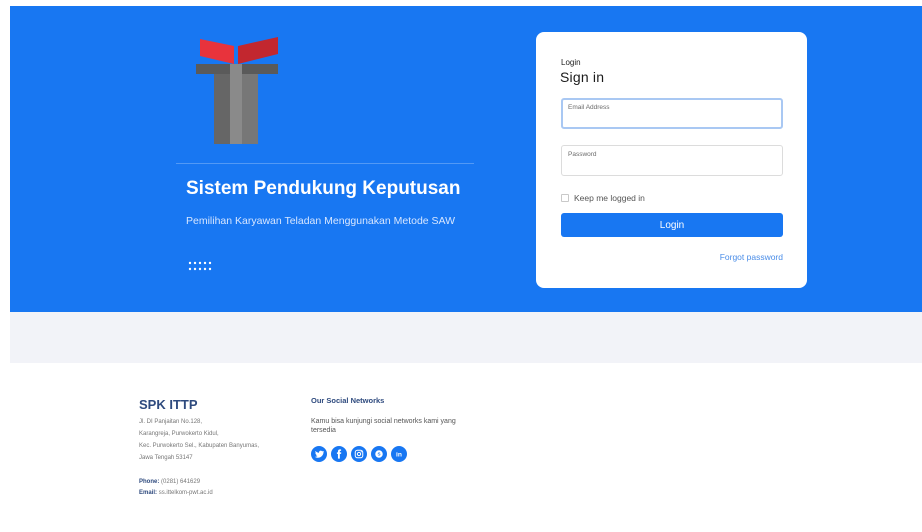  I want to click on footer-email: Email: ss.ittelkom-pwt.ac.id, so click(176, 493).